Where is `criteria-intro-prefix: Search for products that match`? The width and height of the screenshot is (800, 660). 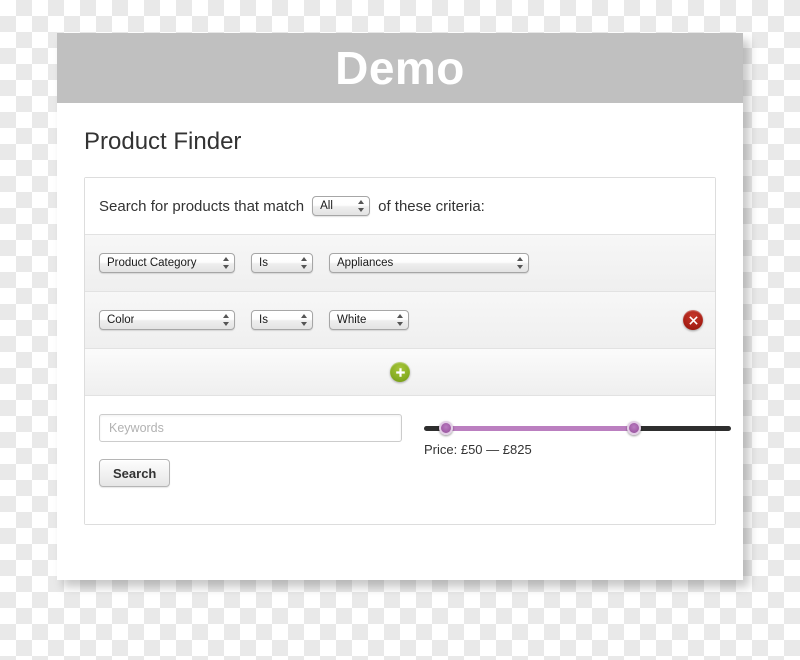 criteria-intro-prefix: Search for products that match is located at coordinates (202, 206).